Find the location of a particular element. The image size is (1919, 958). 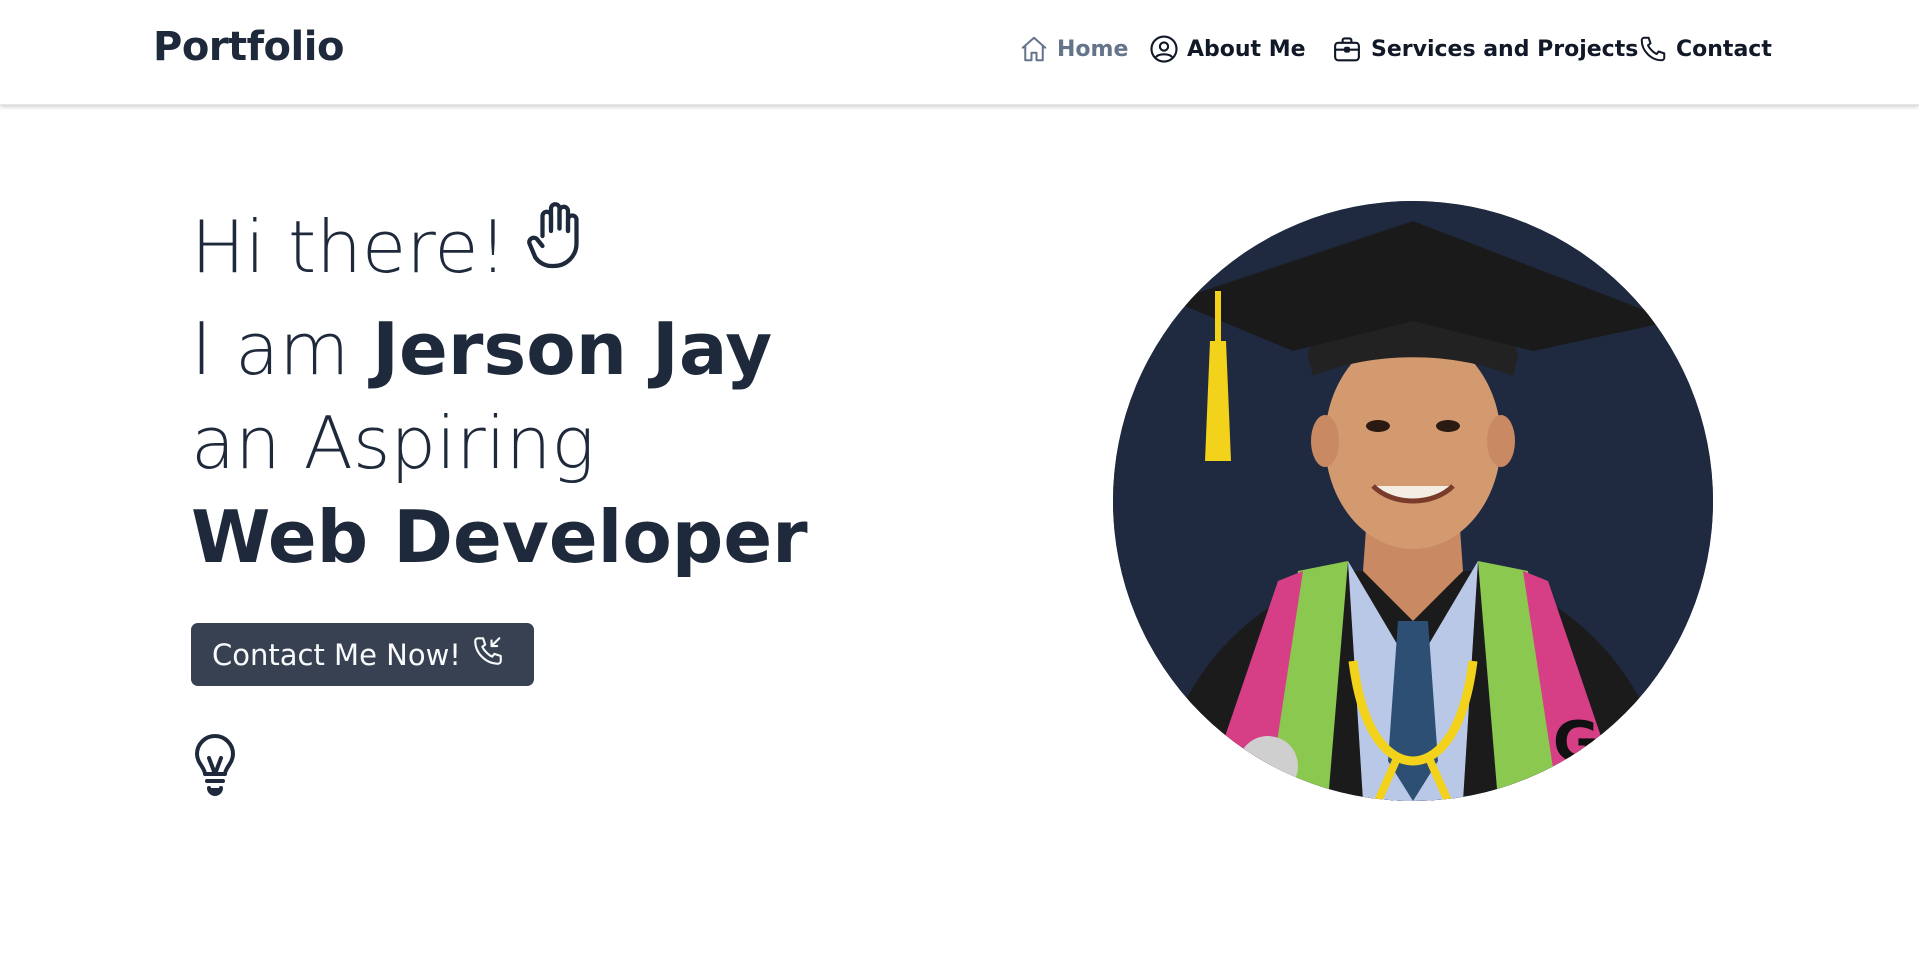

hero-greeting-line: Hi there! is located at coordinates (571, 251).